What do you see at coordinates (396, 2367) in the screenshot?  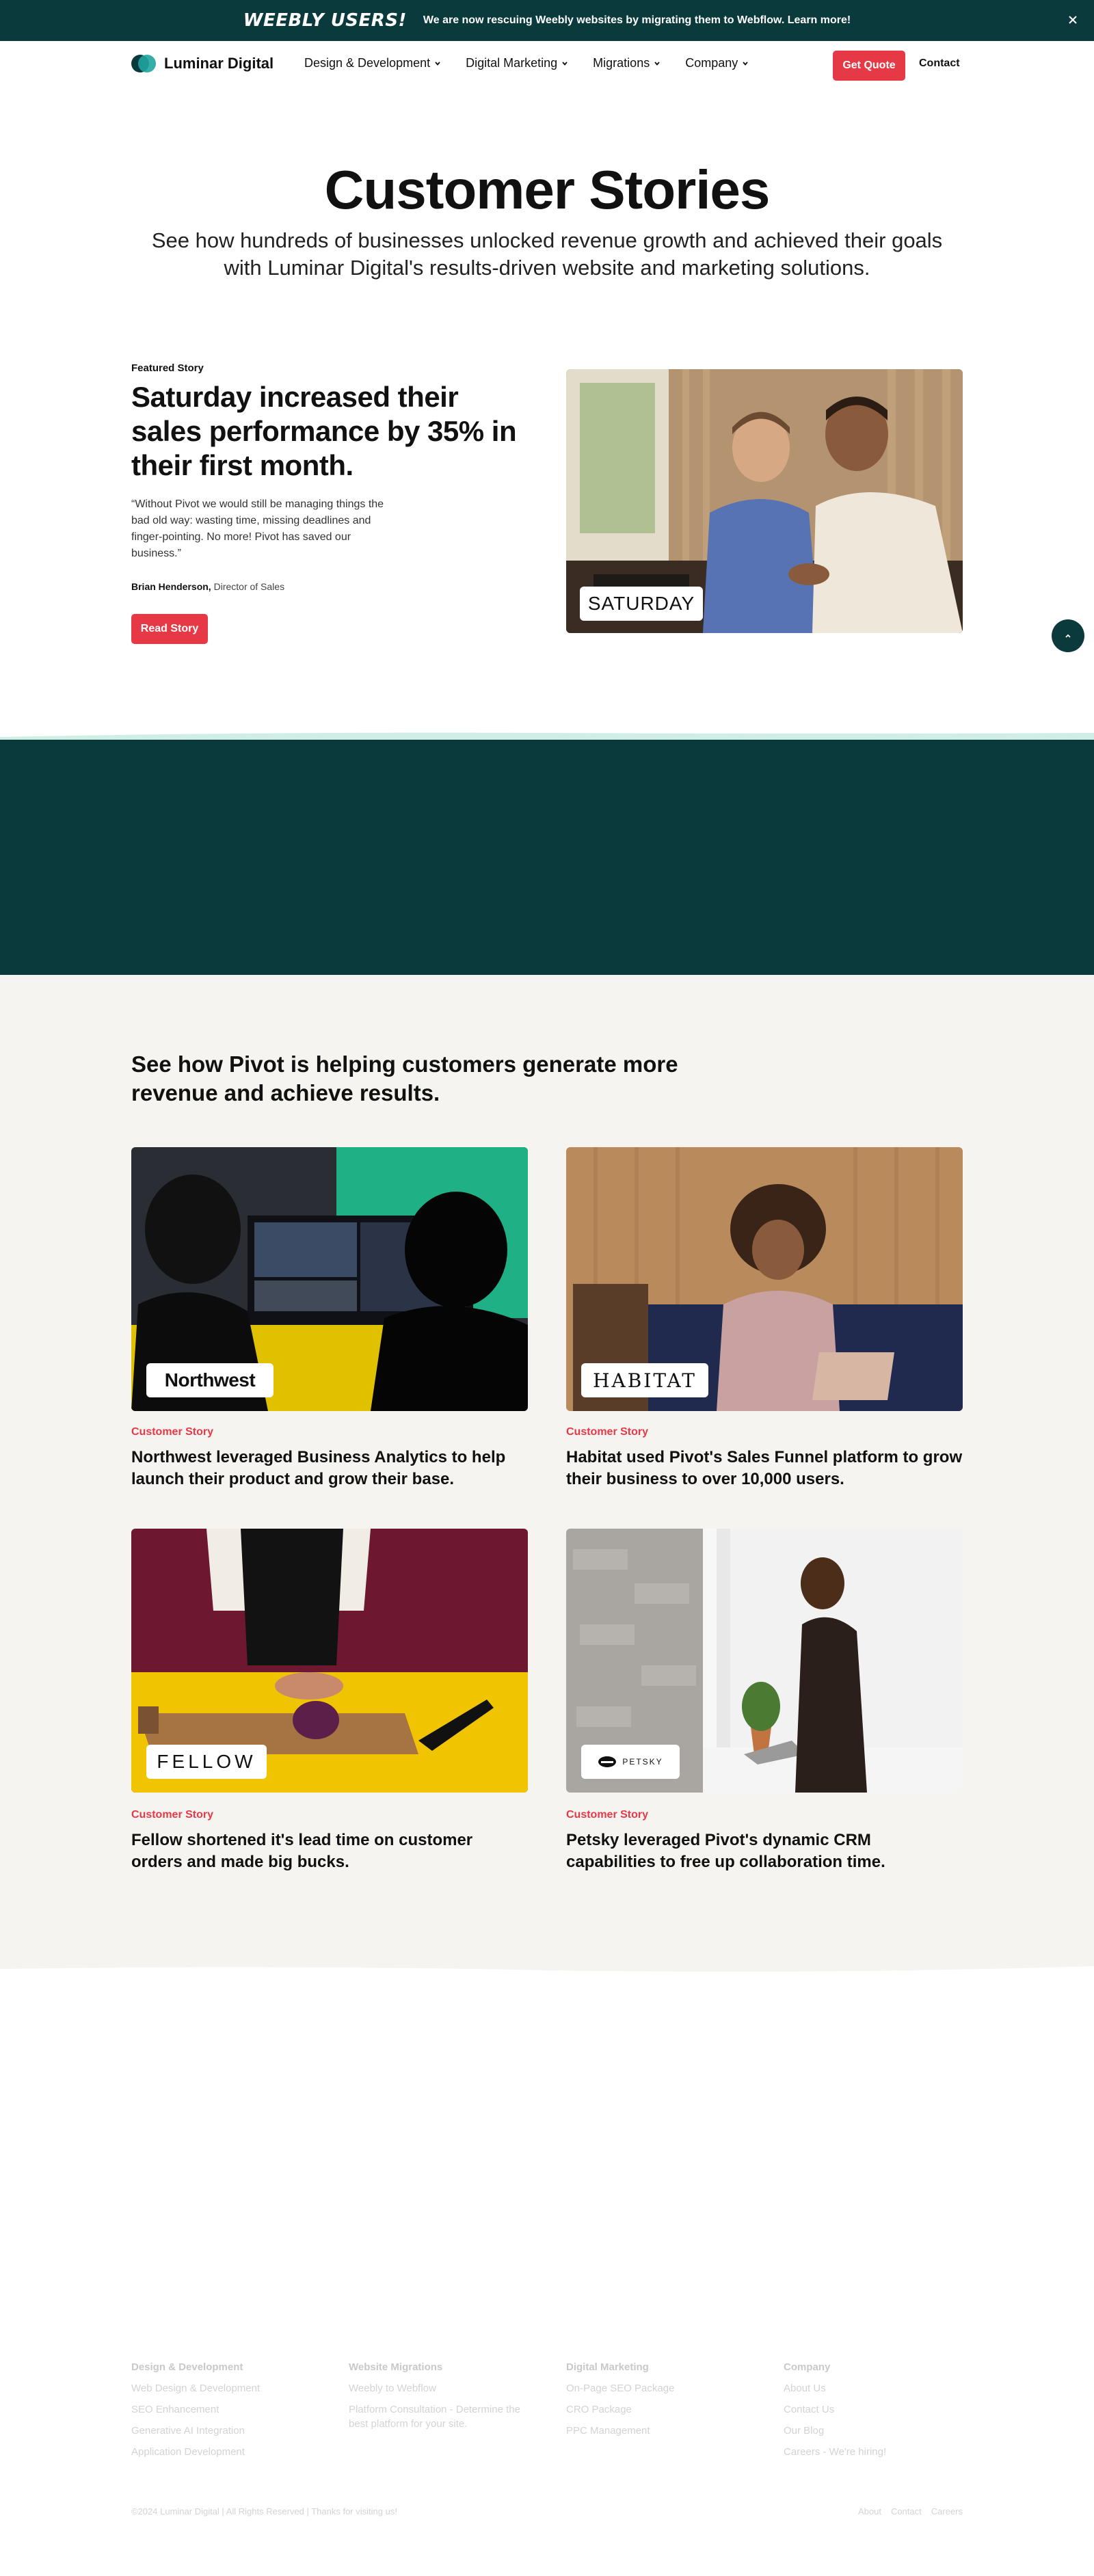 I see `footer-heading: Website Migrations` at bounding box center [396, 2367].